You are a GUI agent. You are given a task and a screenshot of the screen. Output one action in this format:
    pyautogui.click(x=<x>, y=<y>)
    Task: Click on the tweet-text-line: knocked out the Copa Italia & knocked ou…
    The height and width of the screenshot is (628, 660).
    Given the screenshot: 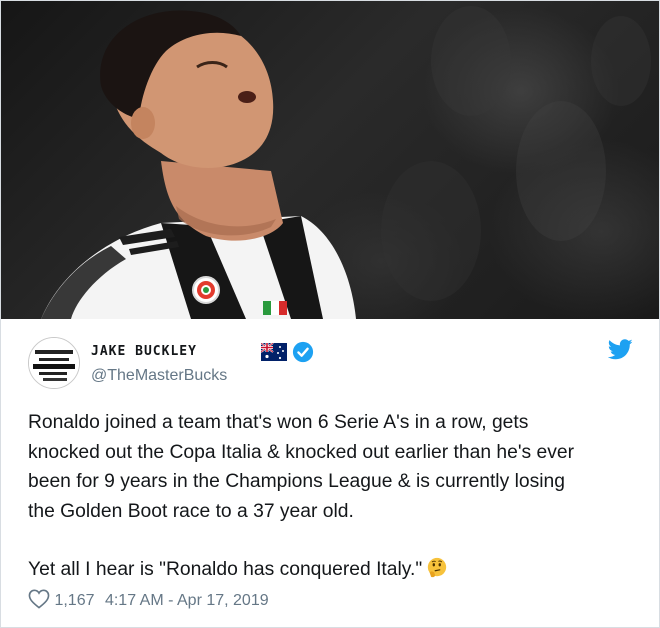 What is the action you would take?
    pyautogui.click(x=301, y=452)
    